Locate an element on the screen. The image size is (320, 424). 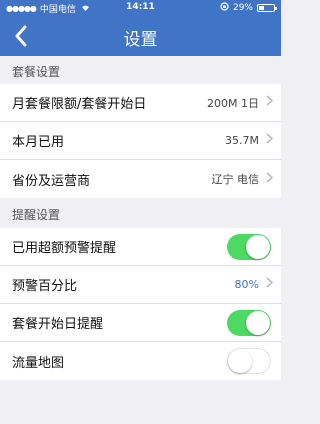
section-label-alert: 提醒设置 is located at coordinates (36, 215).